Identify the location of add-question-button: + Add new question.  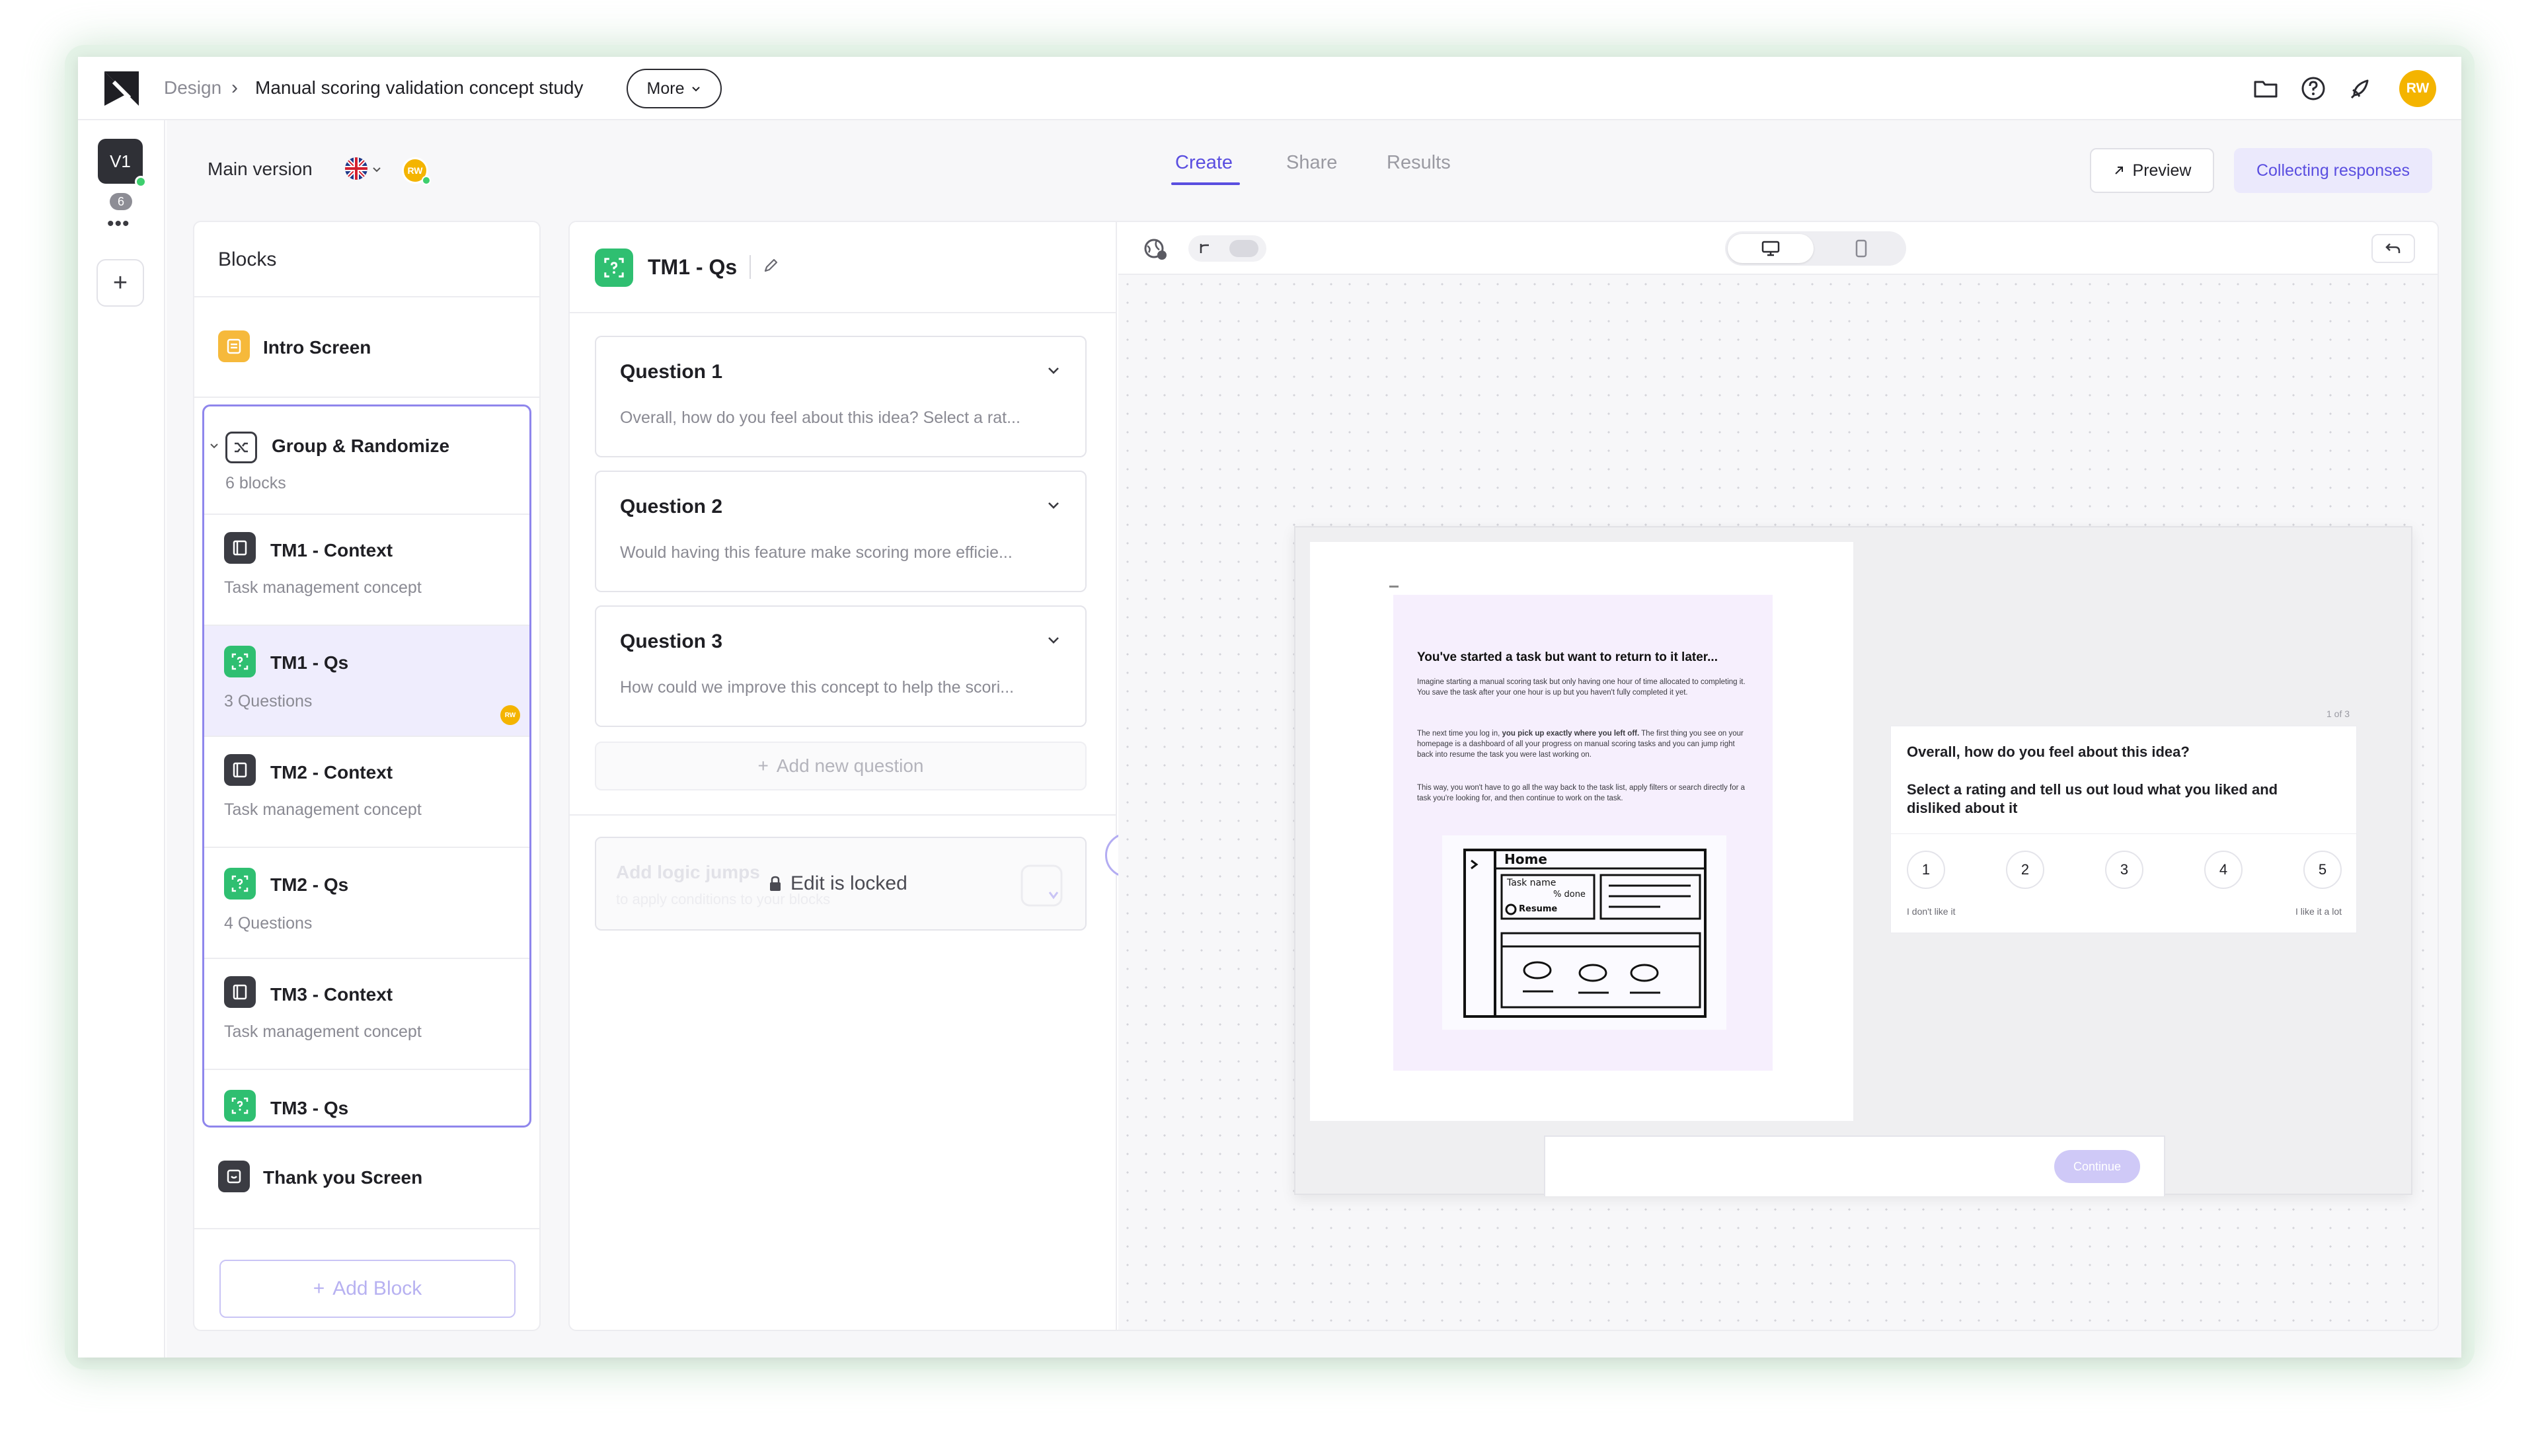
(841, 766).